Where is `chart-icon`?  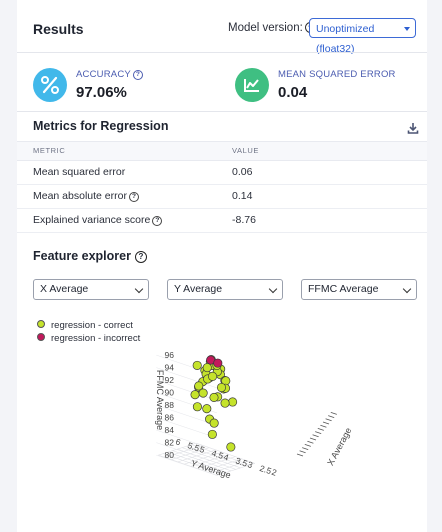
chart-icon is located at coordinates (252, 85).